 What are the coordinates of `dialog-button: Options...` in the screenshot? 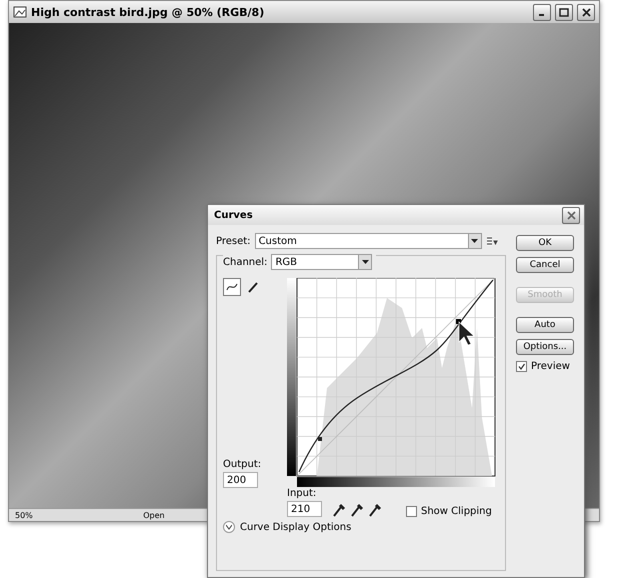 It's located at (545, 347).